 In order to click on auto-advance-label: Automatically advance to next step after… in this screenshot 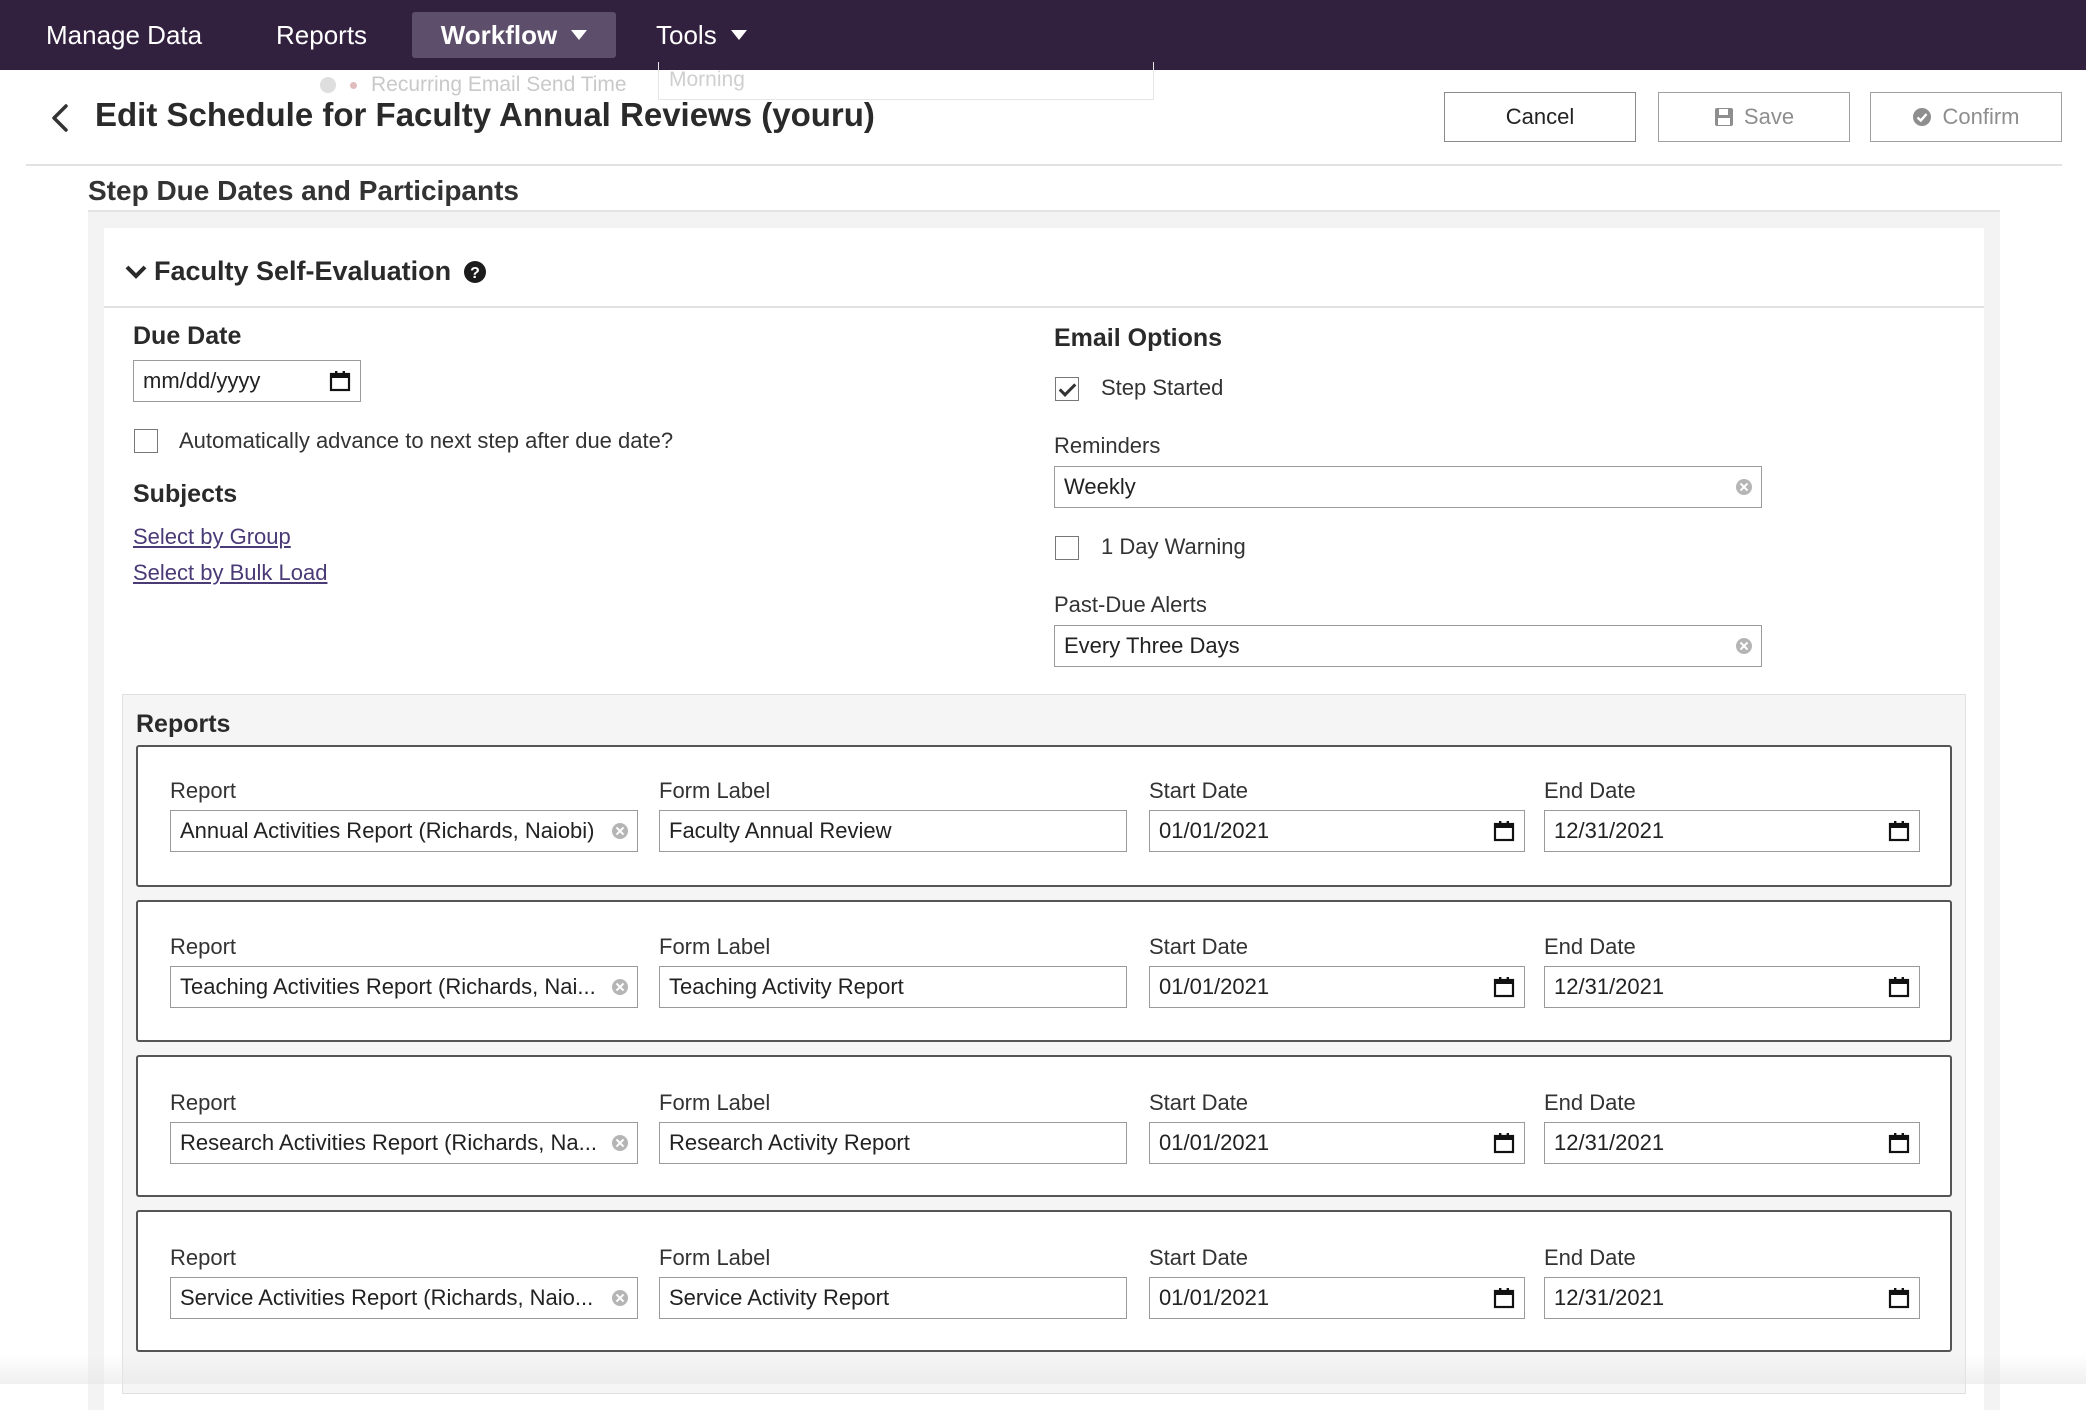, I will do `click(426, 440)`.